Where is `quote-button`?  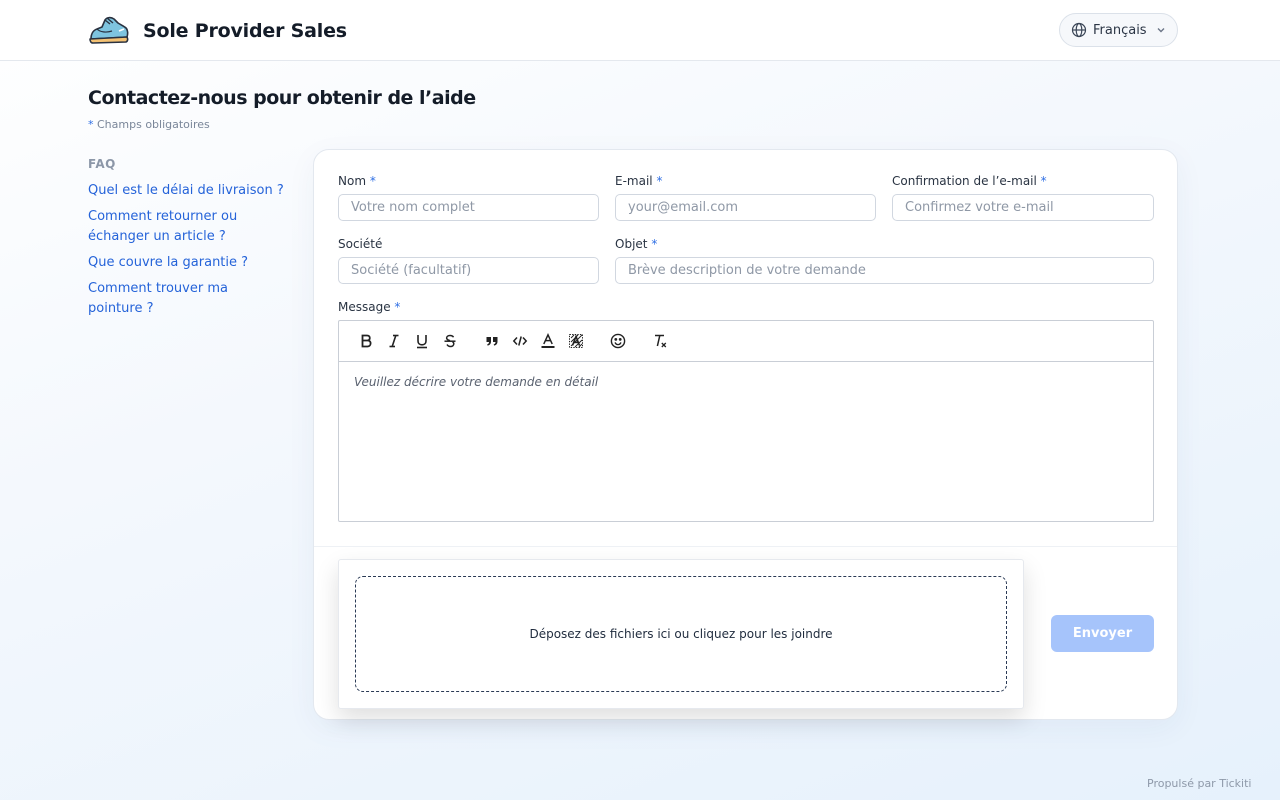 quote-button is located at coordinates (492, 341).